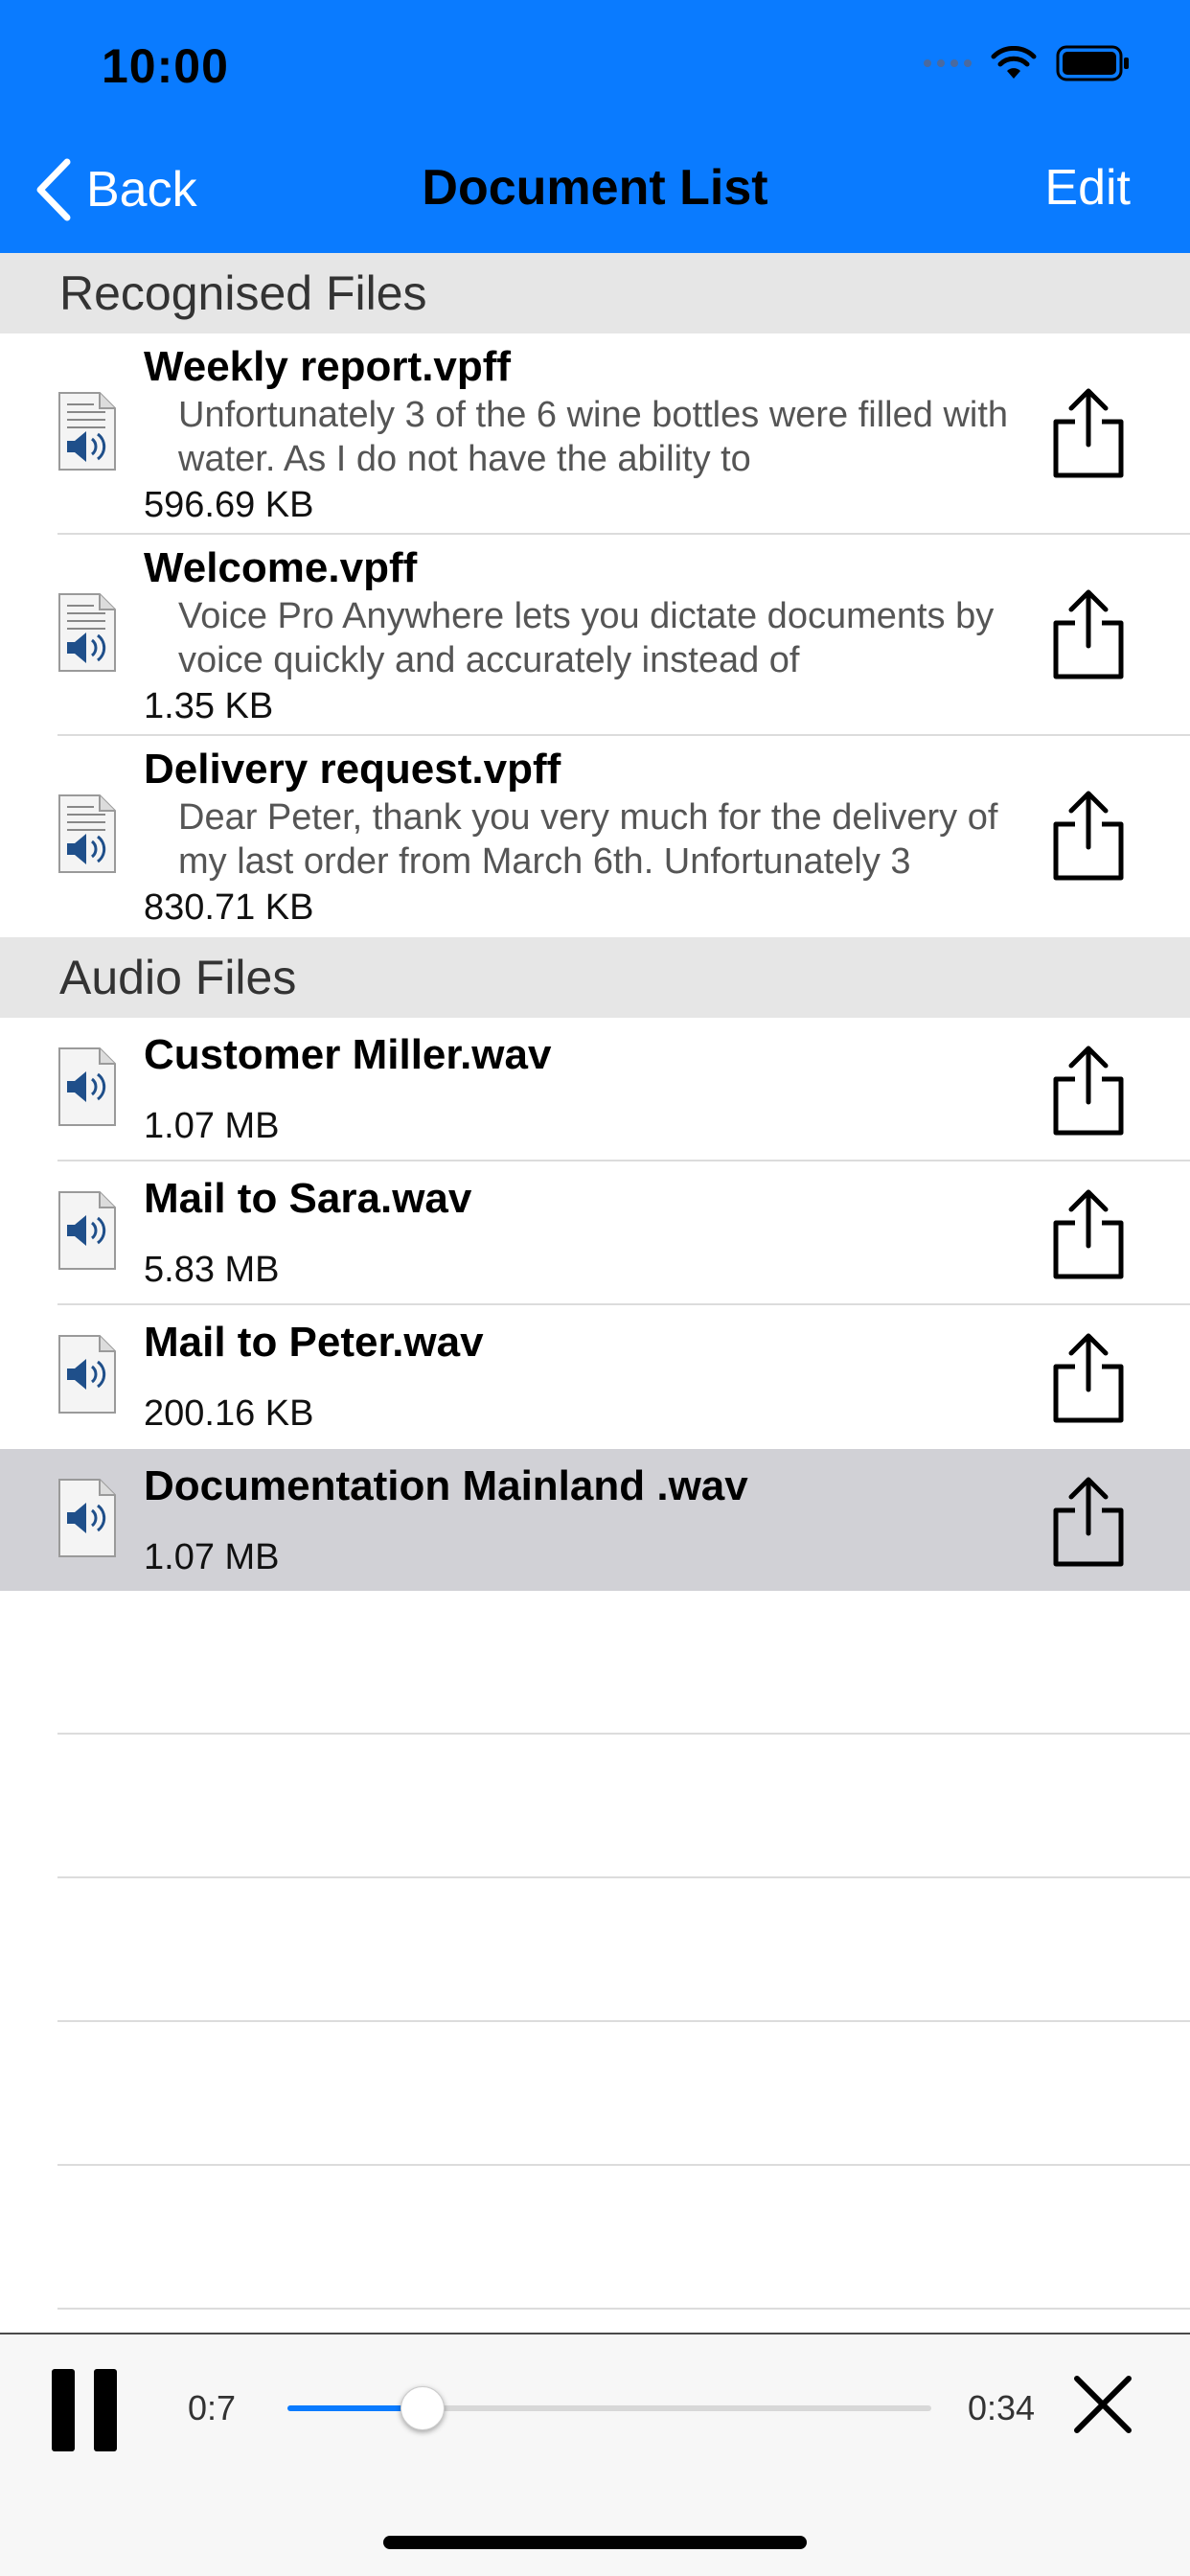  Describe the element at coordinates (595, 1377) in the screenshot. I see `list-item: Mail to Peter.wav 200.16 KB` at that location.